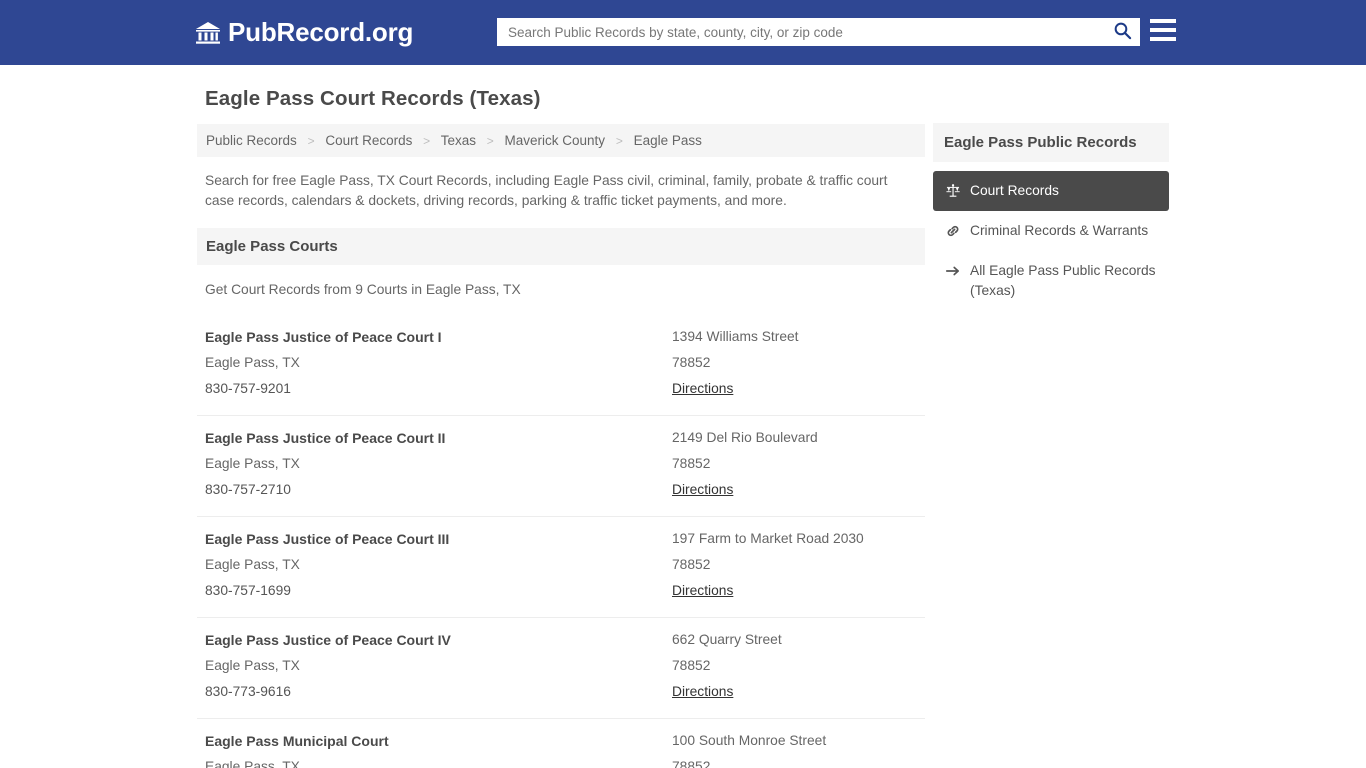 Image resolution: width=1366 pixels, height=768 pixels. Describe the element at coordinates (768, 538) in the screenshot. I see `court-address: 197 Farm to Market Road 2030` at that location.